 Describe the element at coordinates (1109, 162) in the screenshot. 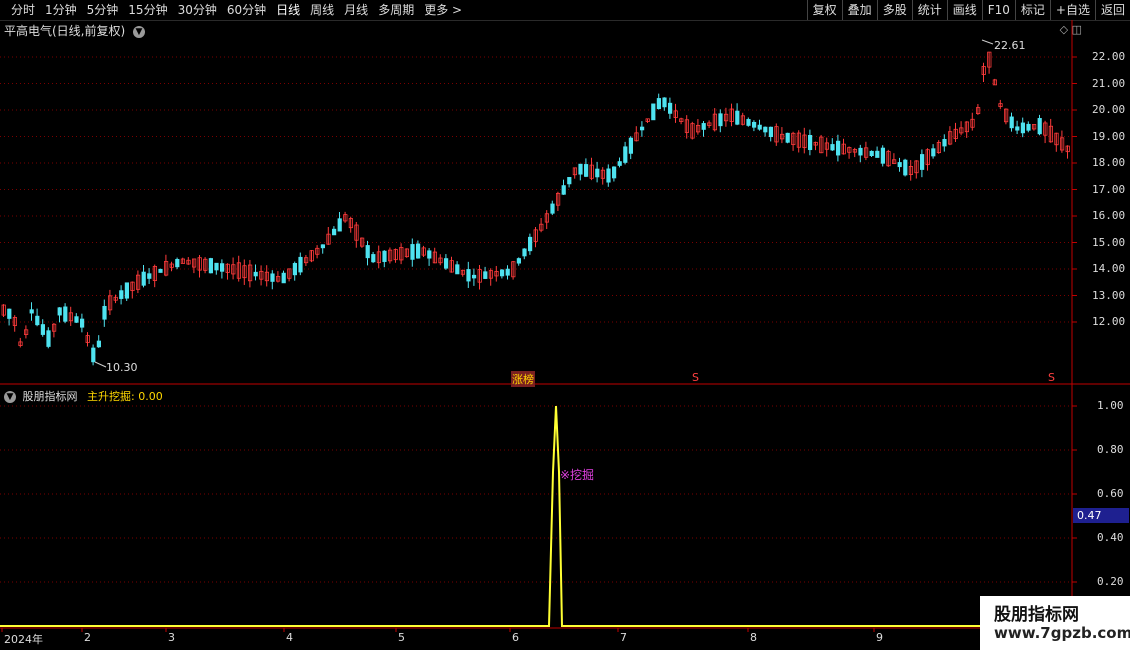

I see `price-tick: 18.00` at that location.